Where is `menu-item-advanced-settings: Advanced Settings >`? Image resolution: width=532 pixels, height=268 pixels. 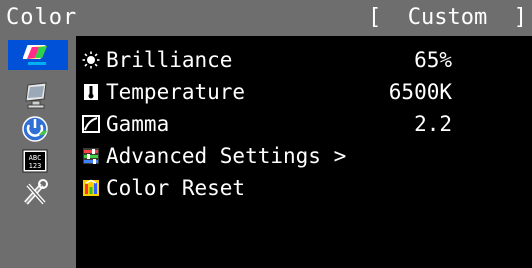
menu-item-advanced-settings: Advanced Settings > is located at coordinates (304, 156).